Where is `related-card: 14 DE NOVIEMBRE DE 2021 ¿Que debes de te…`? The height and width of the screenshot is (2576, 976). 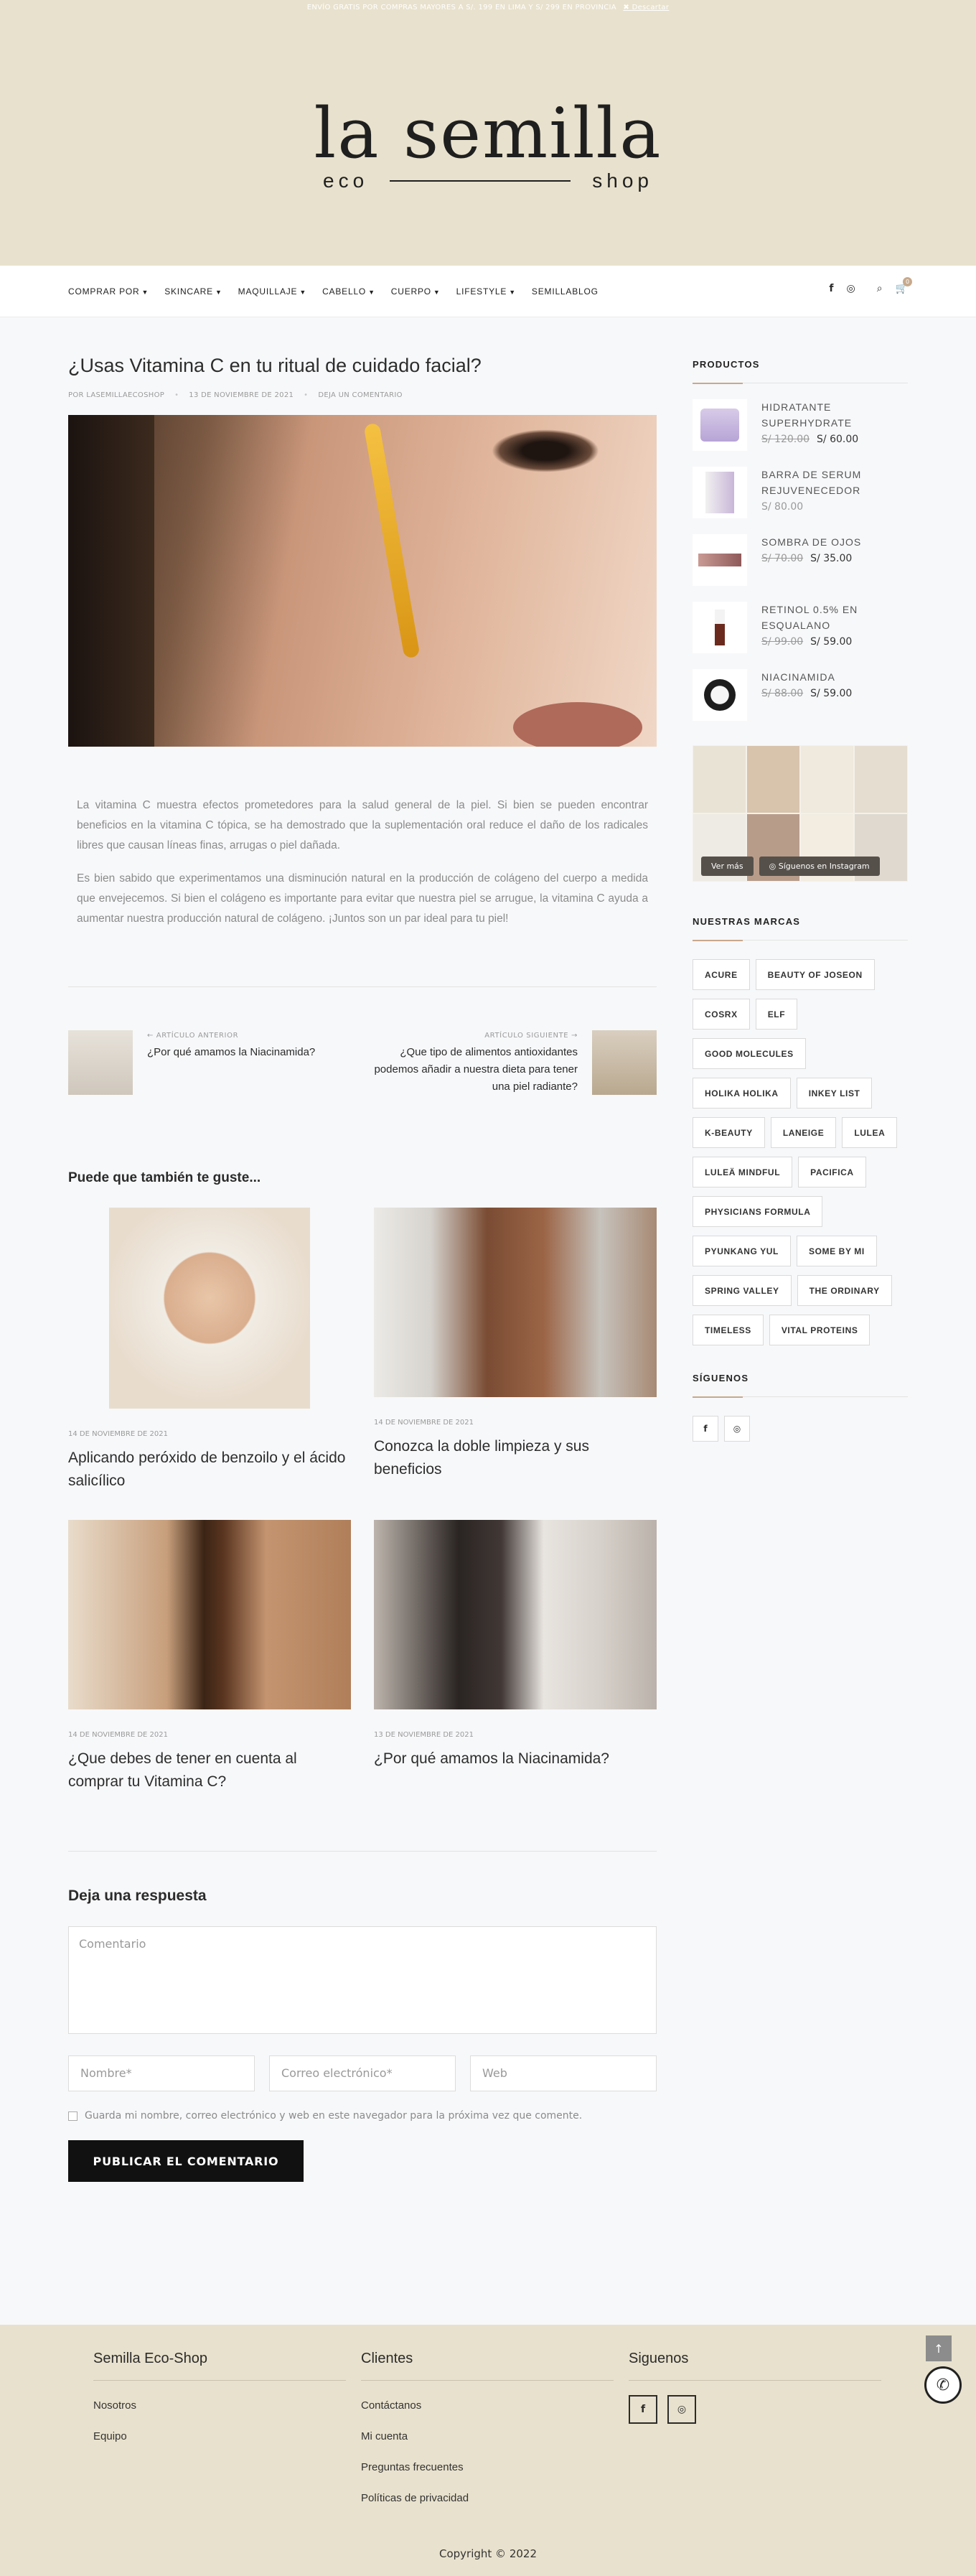
related-card: 14 DE NOVIEMBRE DE 2021 ¿Que debes de te… is located at coordinates (210, 1656).